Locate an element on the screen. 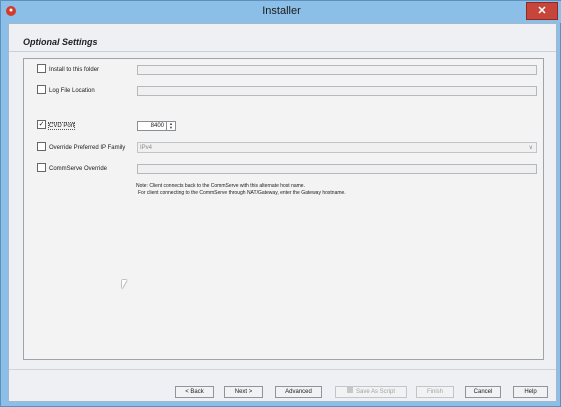 This screenshot has height=407, width=561. log-location-row: Log File Location is located at coordinates (66, 90).